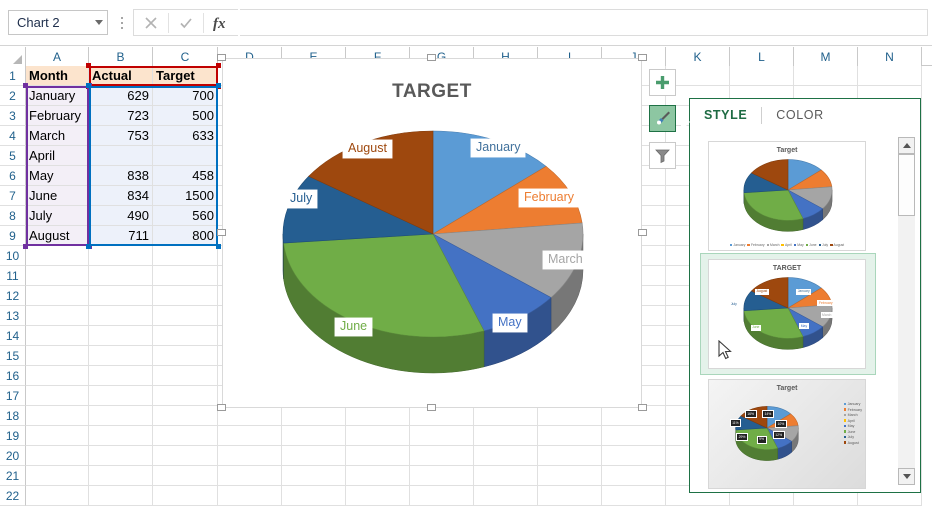 Image resolution: width=932 pixels, height=506 pixels. I want to click on select-all-button, so click(13, 56).